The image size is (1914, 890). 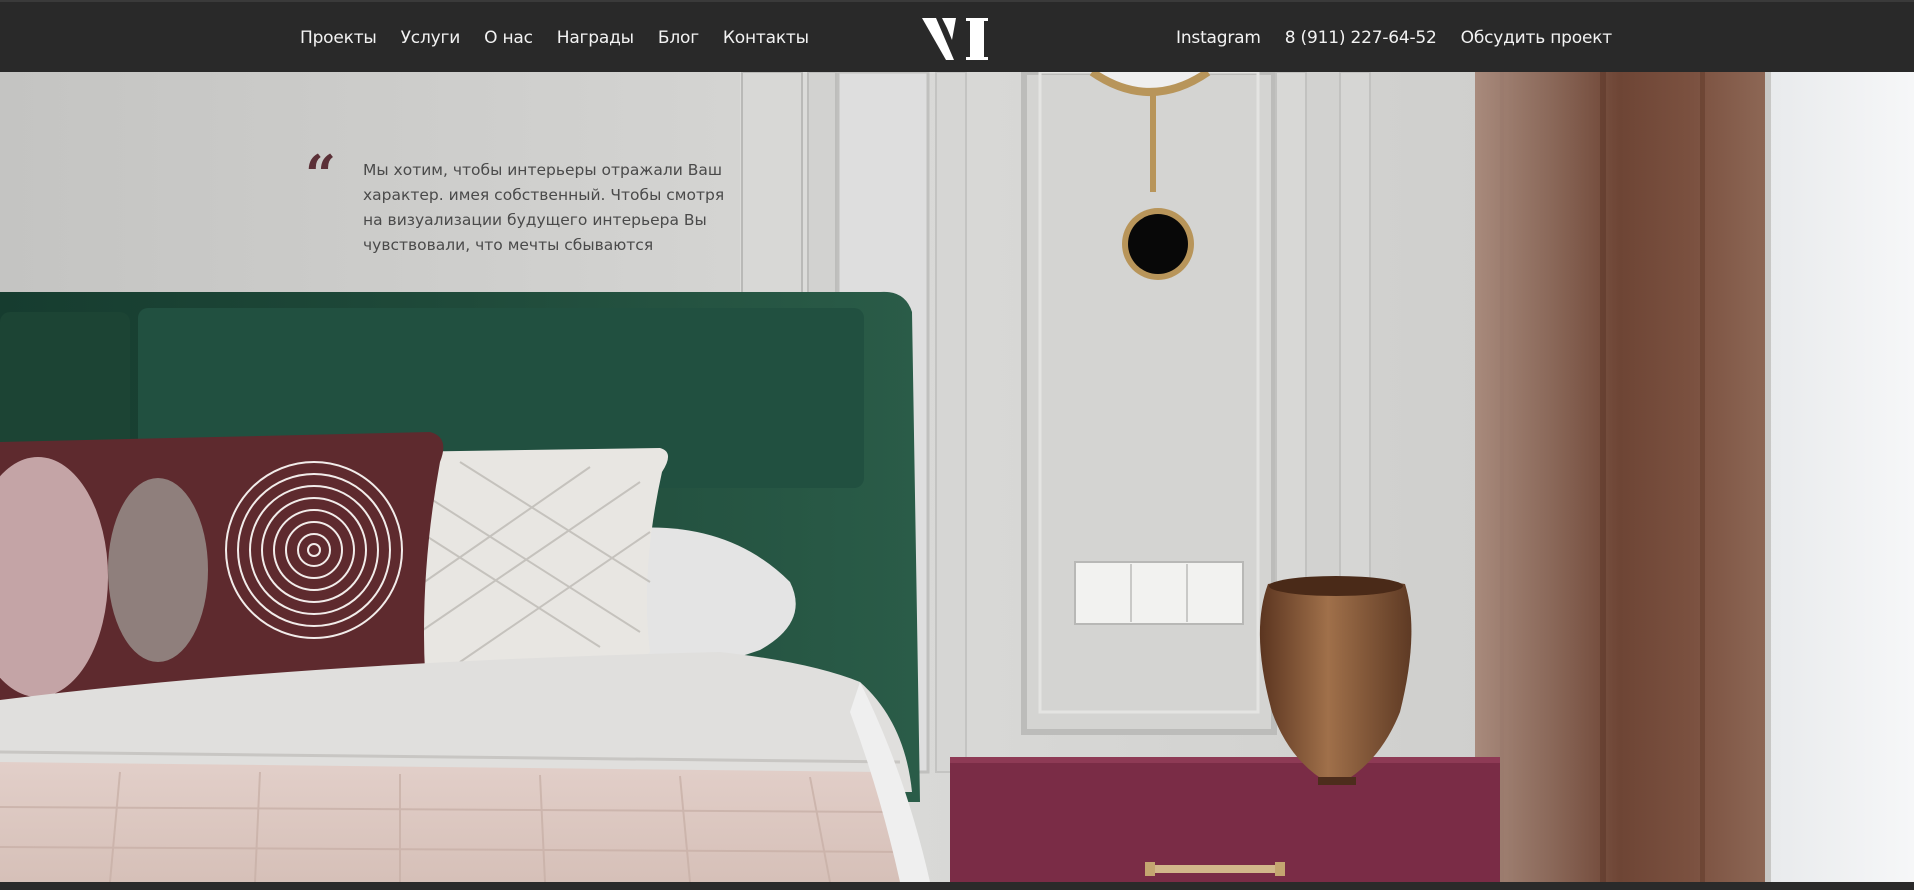 What do you see at coordinates (1218, 38) in the screenshot?
I see `instagram-link: Instagram` at bounding box center [1218, 38].